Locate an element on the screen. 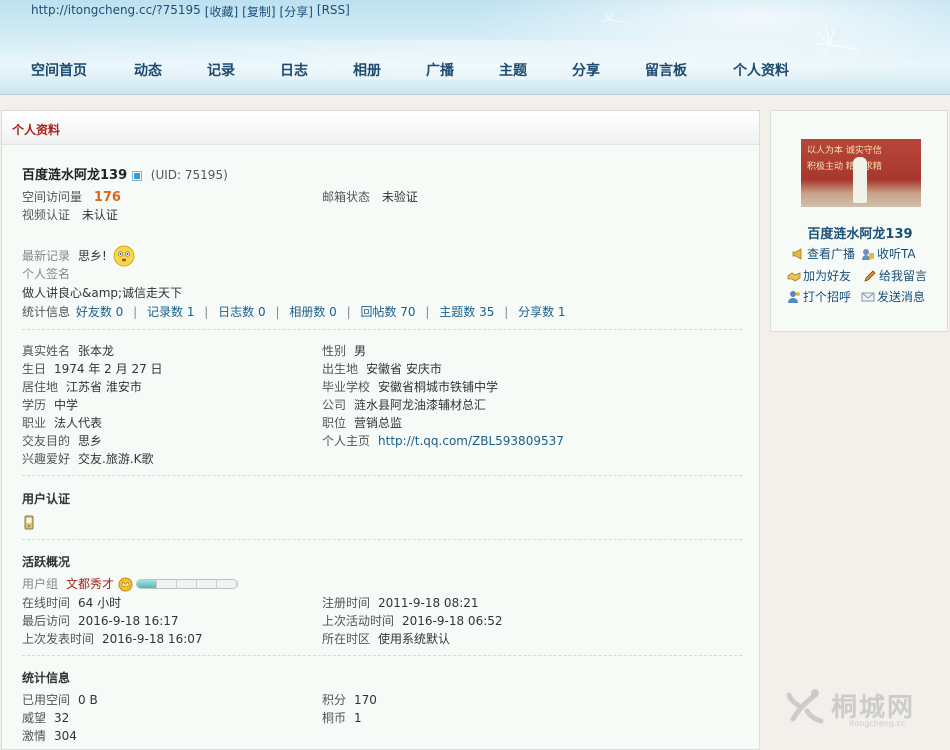 Image resolution: width=950 pixels, height=750 pixels. video-auth-value: 未认证 is located at coordinates (99, 215).